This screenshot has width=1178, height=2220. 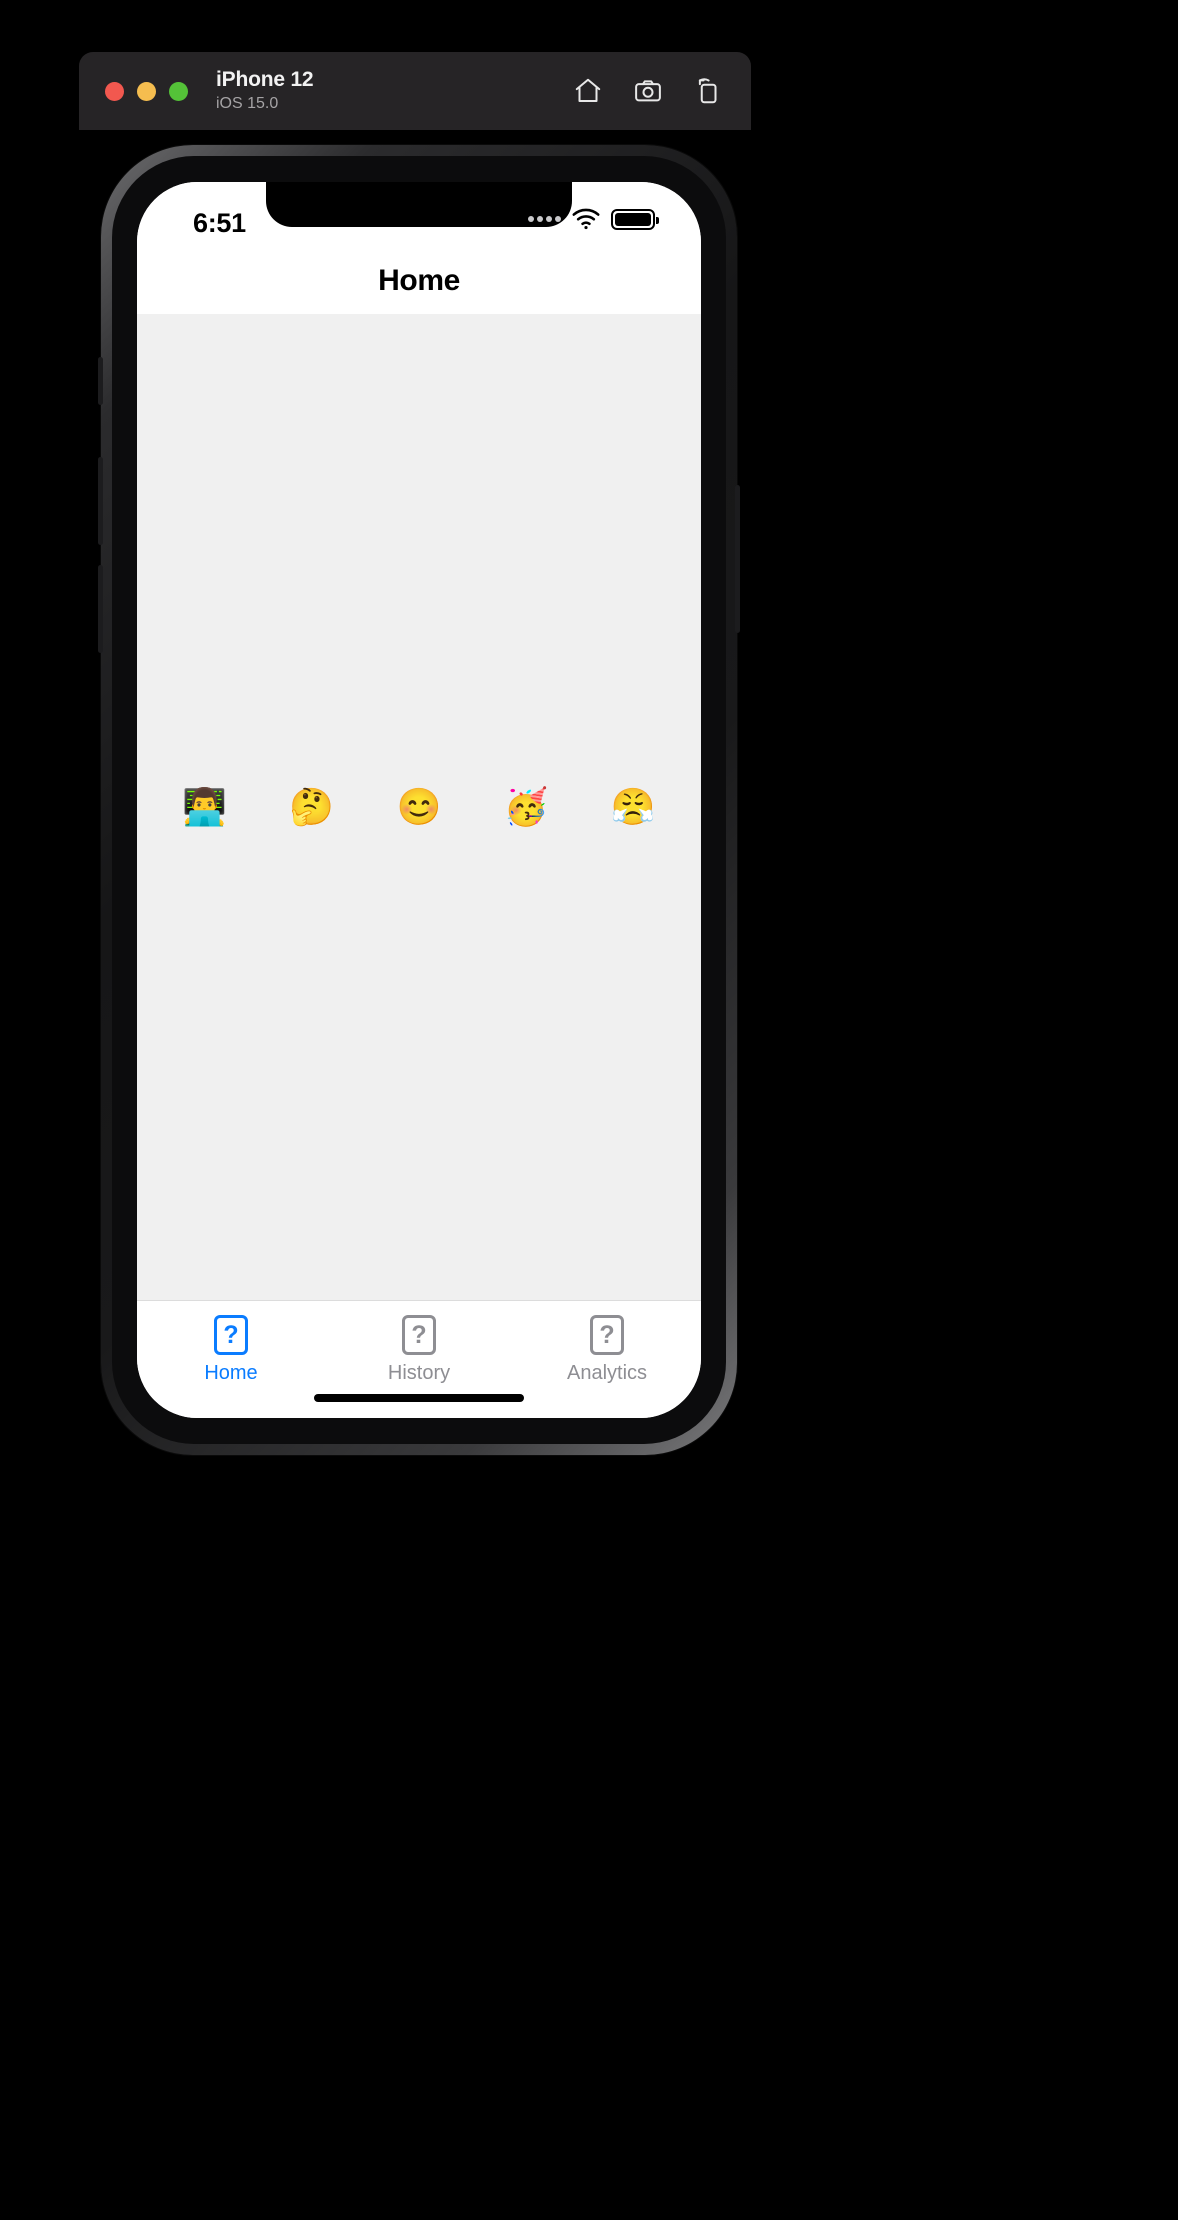 What do you see at coordinates (100, 501) in the screenshot?
I see `volume-up-button` at bounding box center [100, 501].